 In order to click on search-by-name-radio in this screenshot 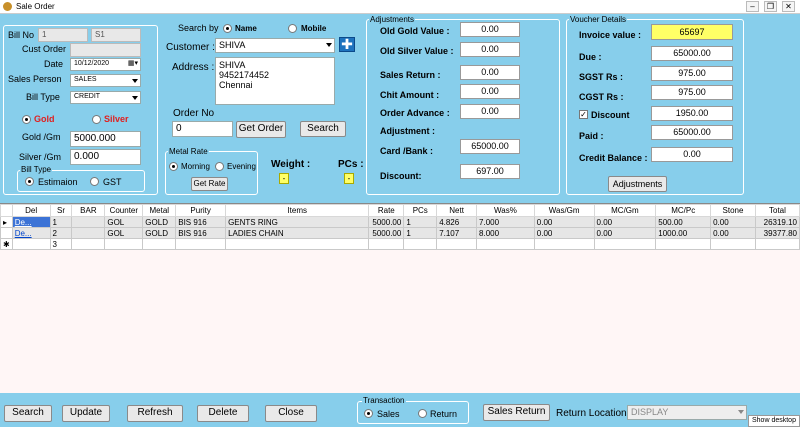, I will do `click(227, 28)`.